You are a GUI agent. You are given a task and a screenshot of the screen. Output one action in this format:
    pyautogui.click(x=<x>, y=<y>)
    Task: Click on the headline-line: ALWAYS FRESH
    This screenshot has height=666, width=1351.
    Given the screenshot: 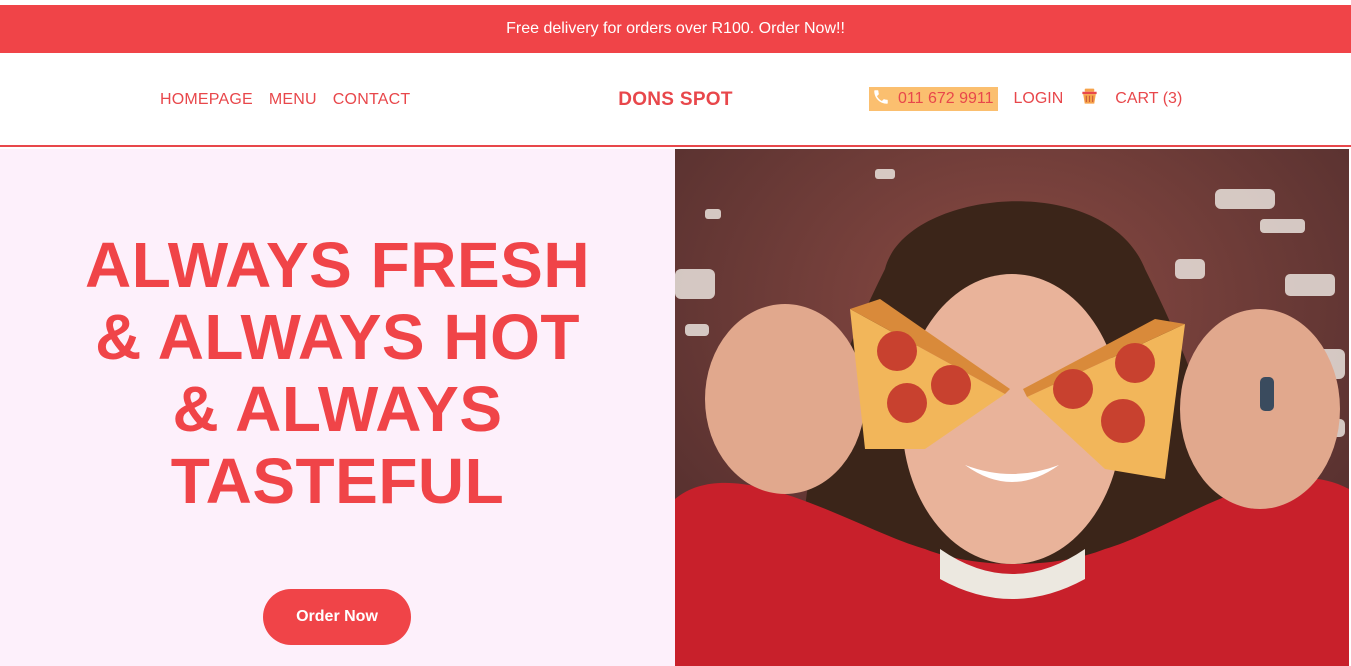 What is the action you would take?
    pyautogui.click(x=337, y=265)
    